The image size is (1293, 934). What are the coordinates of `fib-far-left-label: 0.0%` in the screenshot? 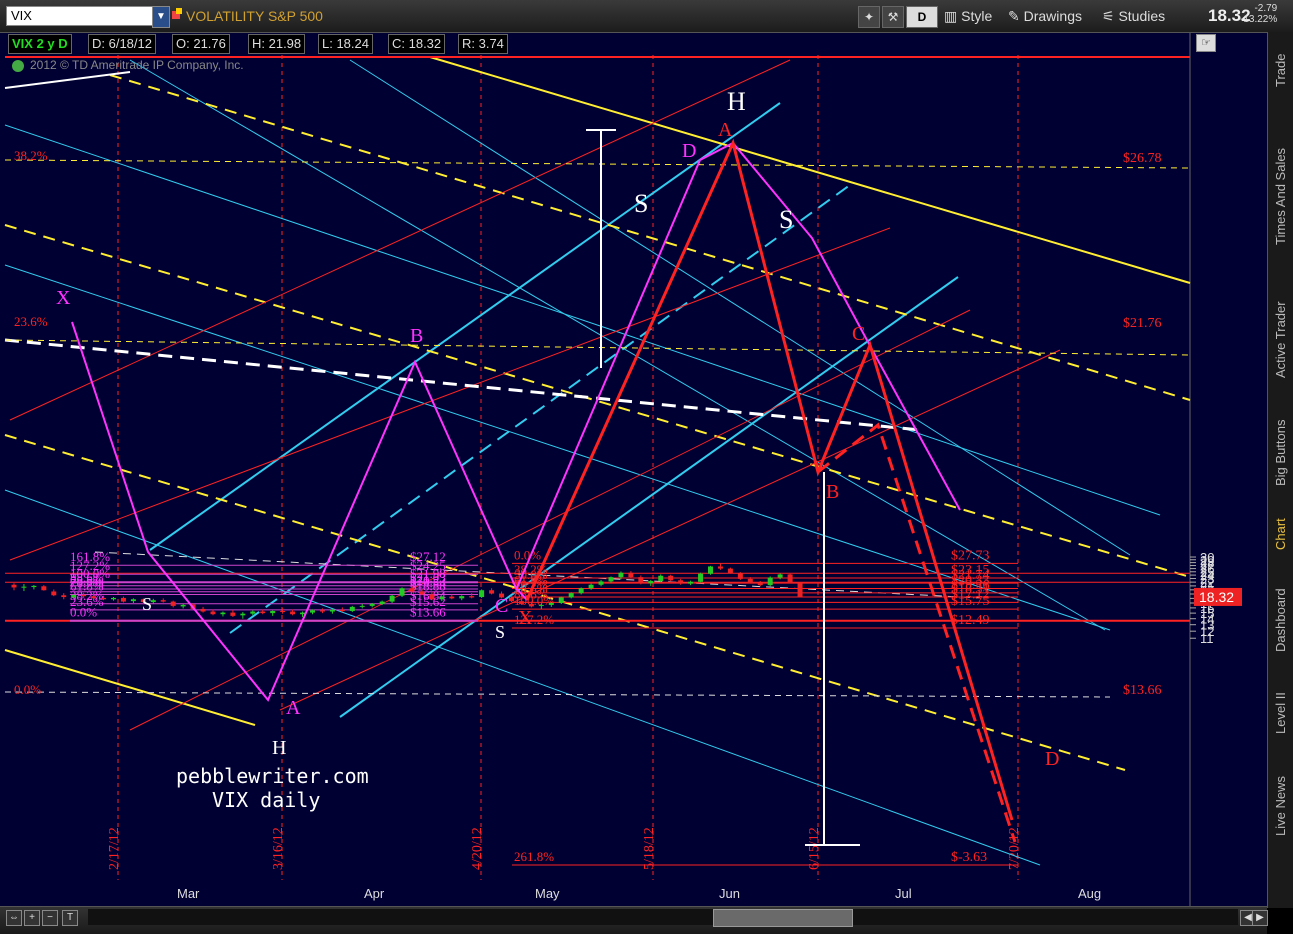 It's located at (27, 689).